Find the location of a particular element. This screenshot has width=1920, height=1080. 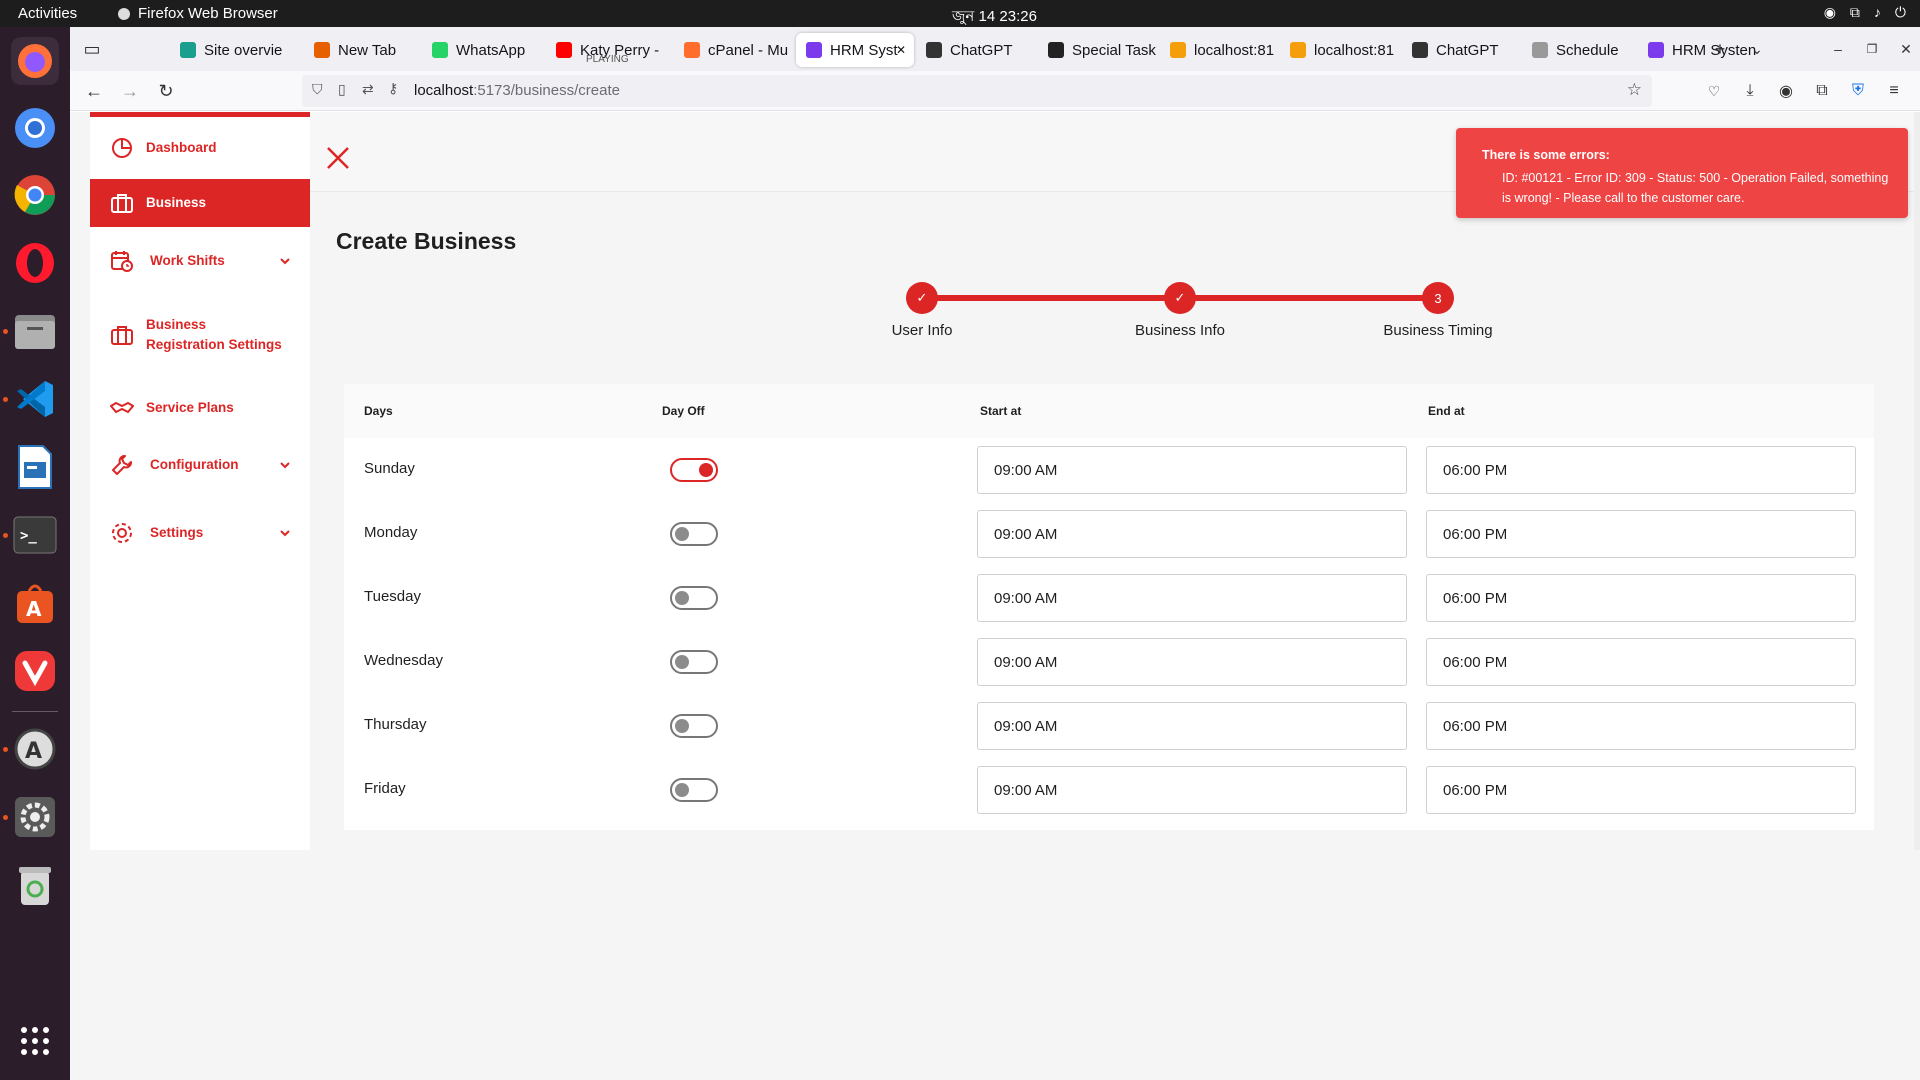

power-icon: ⏻ is located at coordinates (1900, 12).